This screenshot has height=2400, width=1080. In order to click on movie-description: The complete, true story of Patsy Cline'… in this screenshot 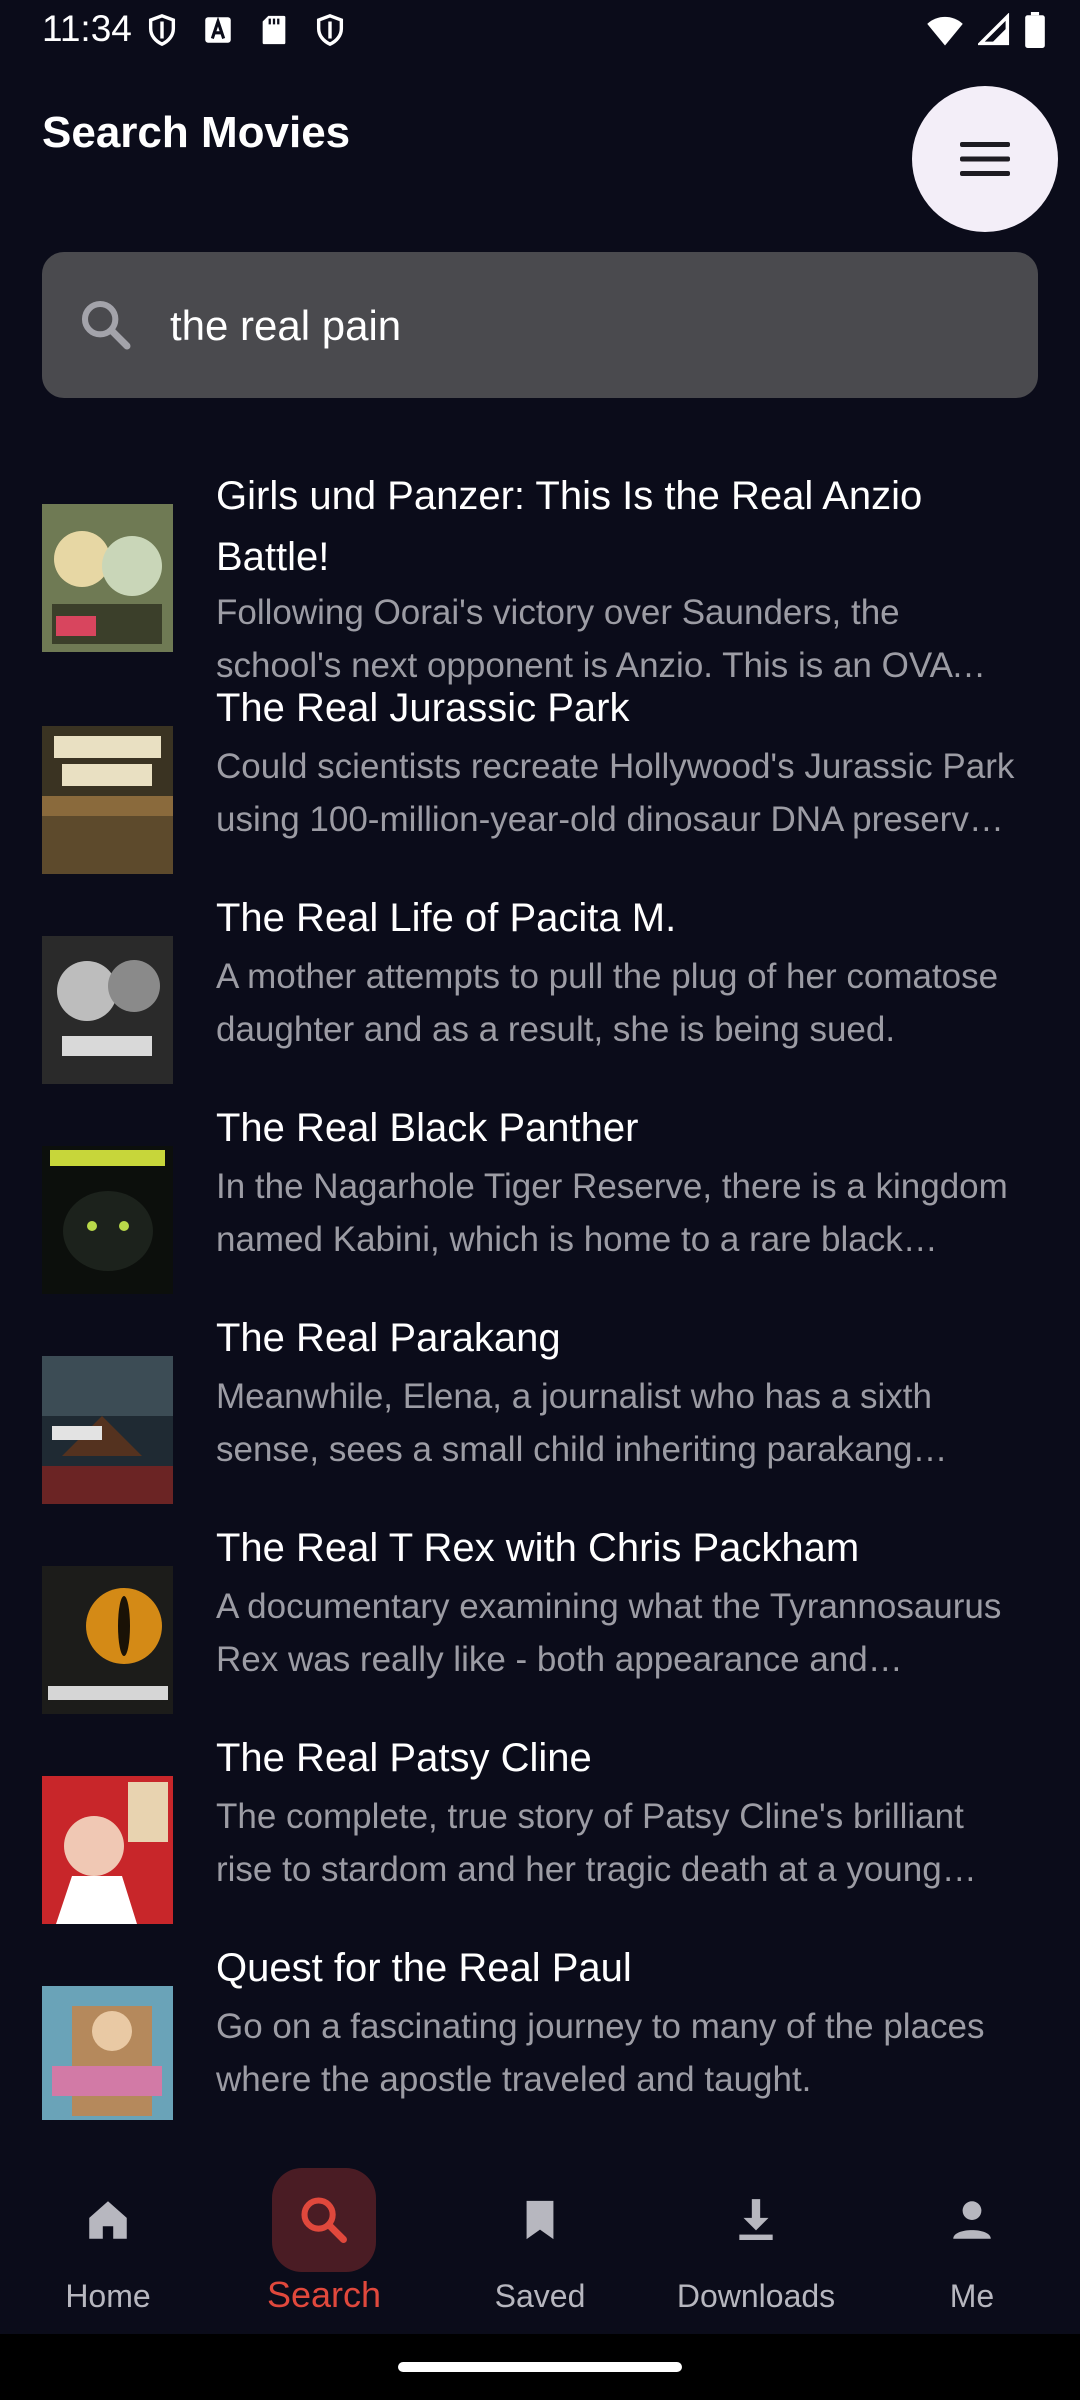, I will do `click(590, 1843)`.